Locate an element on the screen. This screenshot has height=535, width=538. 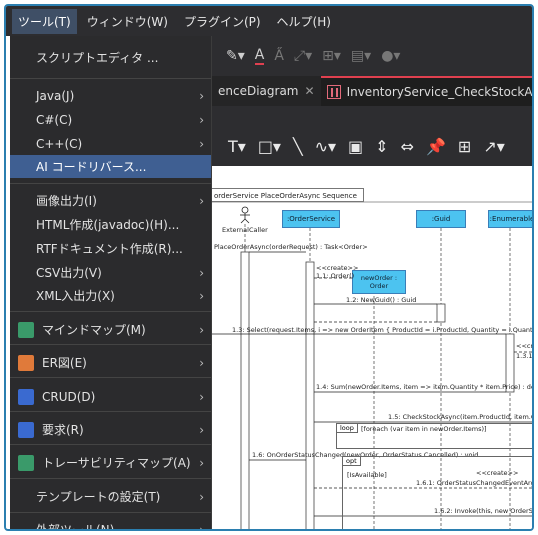
er-icon is located at coordinates (26, 362).